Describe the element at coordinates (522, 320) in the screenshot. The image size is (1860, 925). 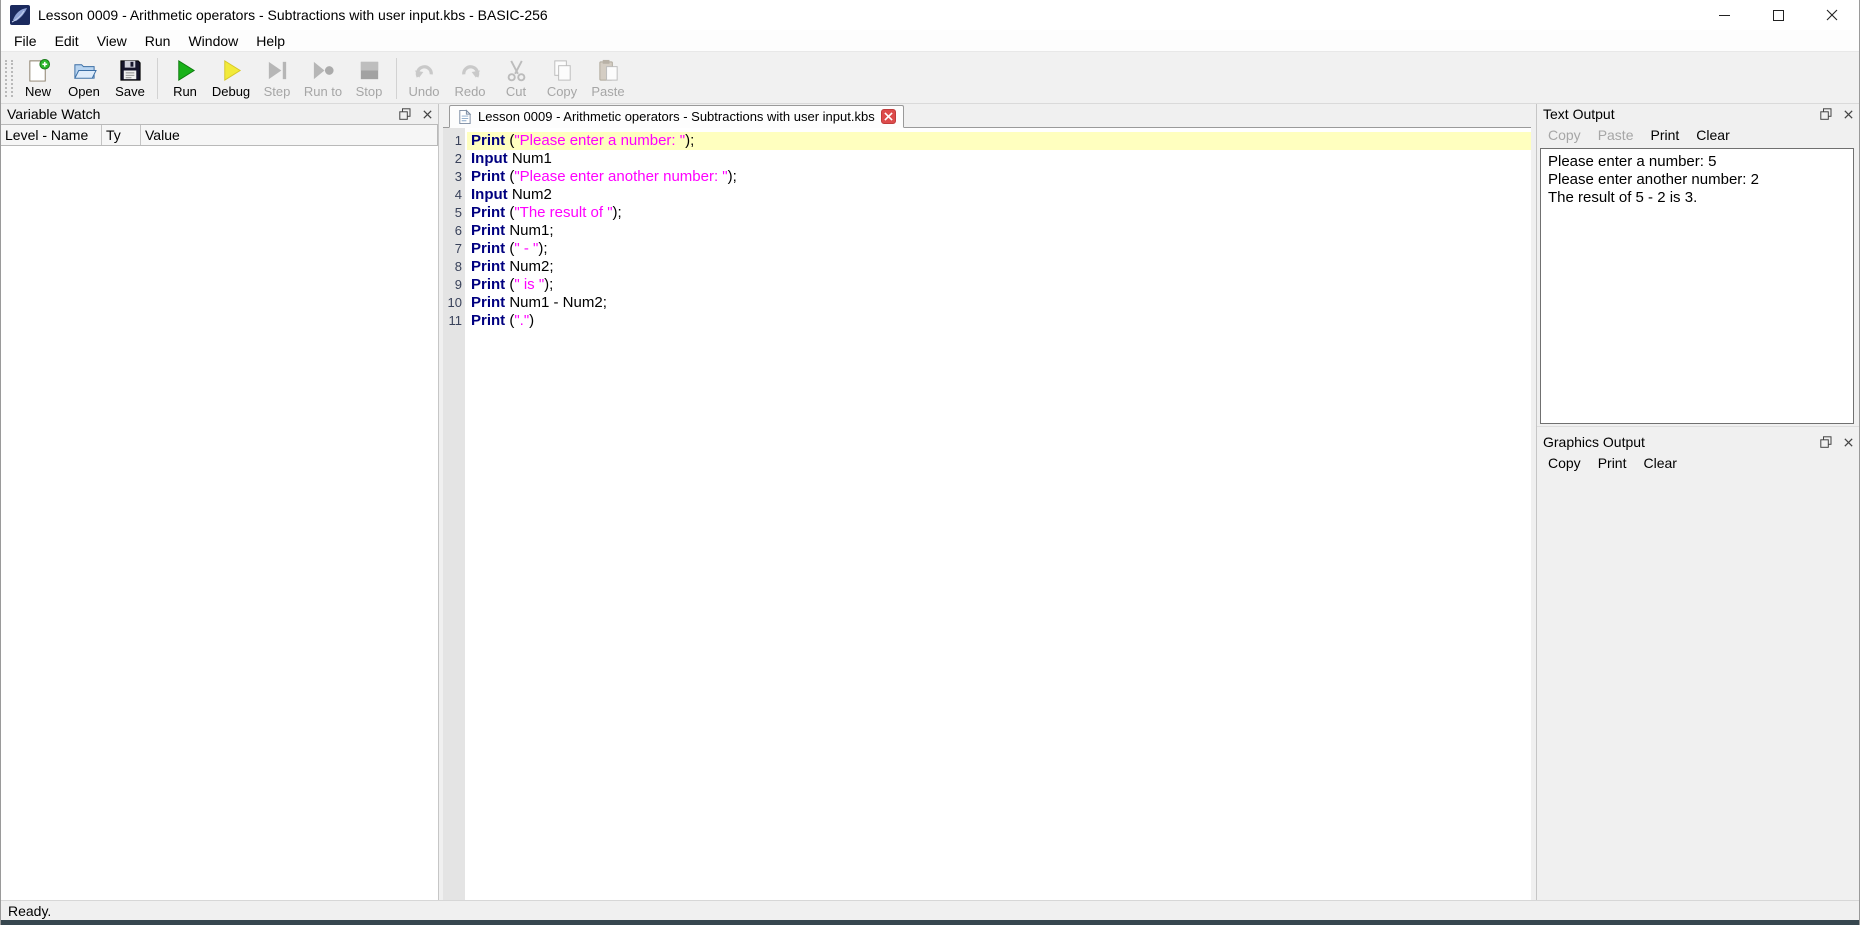
I see `string-token: "."` at that location.